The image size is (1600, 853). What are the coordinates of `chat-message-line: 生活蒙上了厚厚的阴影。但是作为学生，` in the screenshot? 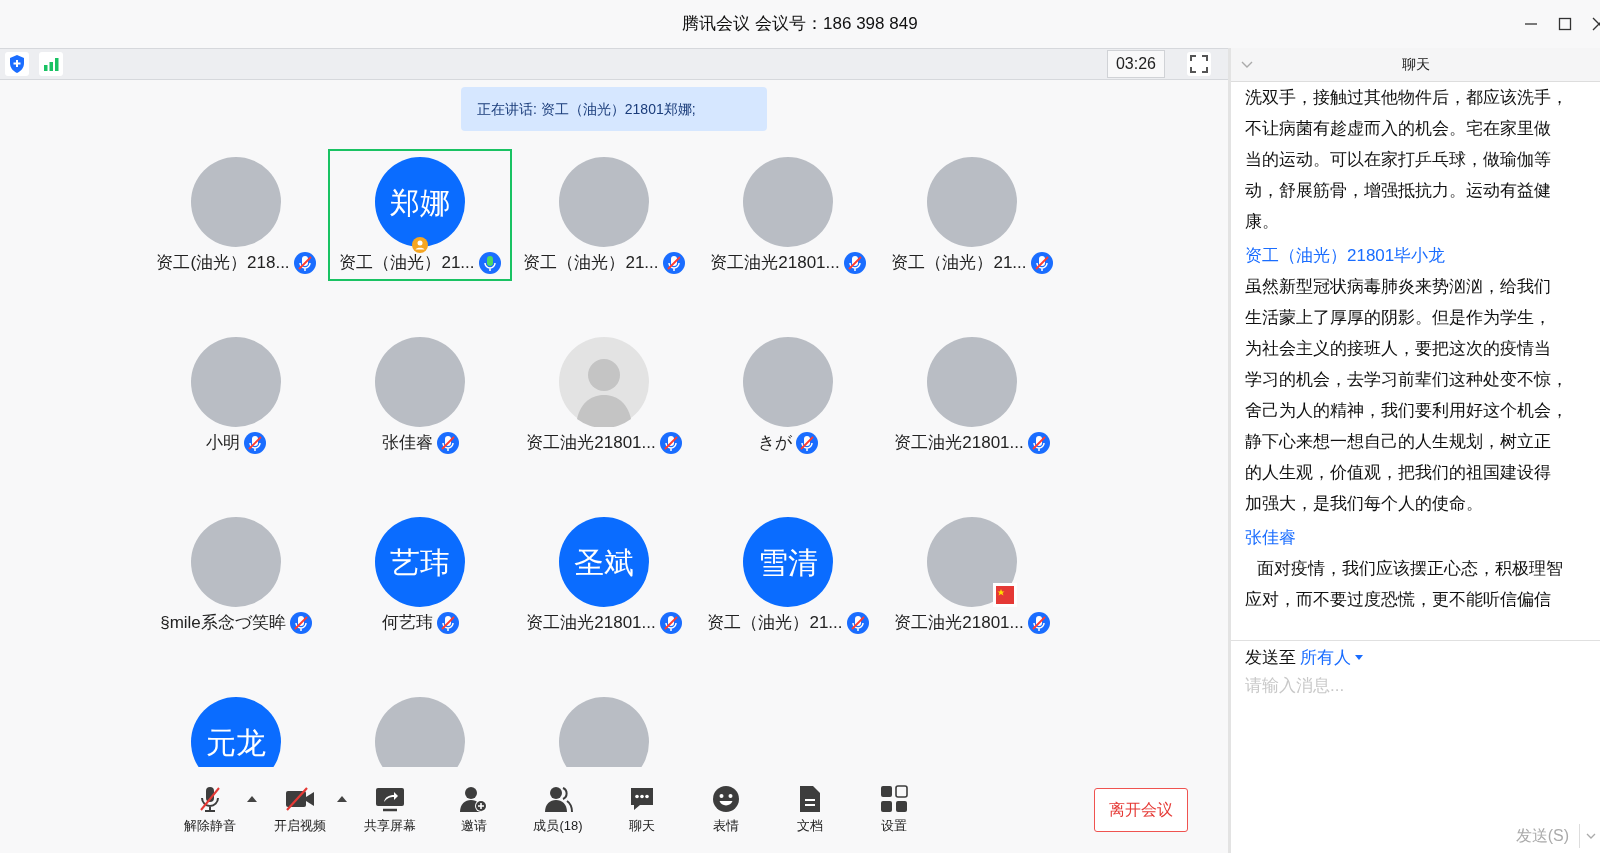 It's located at (1398, 318).